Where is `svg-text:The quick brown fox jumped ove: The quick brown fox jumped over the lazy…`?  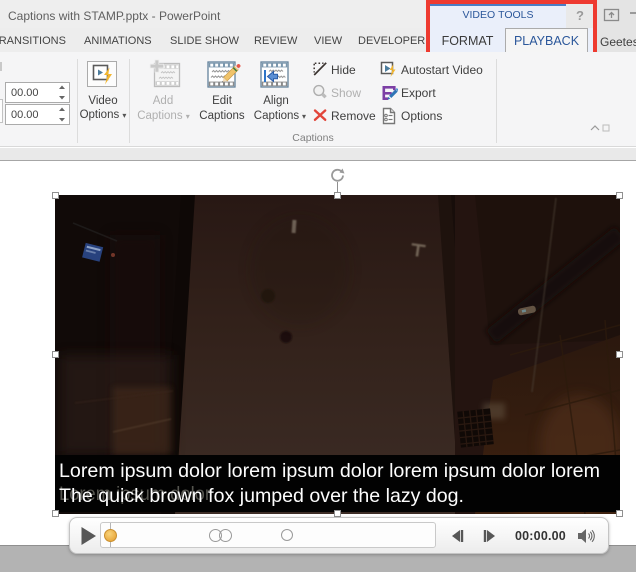
svg-text:The quick brown fox jumped ove: The quick brown fox jumped over the lazy… is located at coordinates (261, 496).